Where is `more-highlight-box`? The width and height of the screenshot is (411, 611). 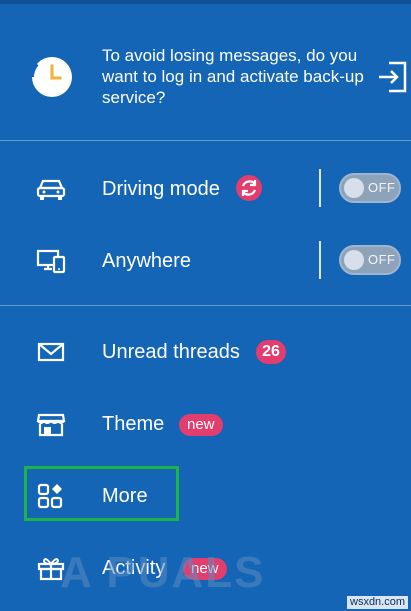
more-highlight-box is located at coordinates (101, 493).